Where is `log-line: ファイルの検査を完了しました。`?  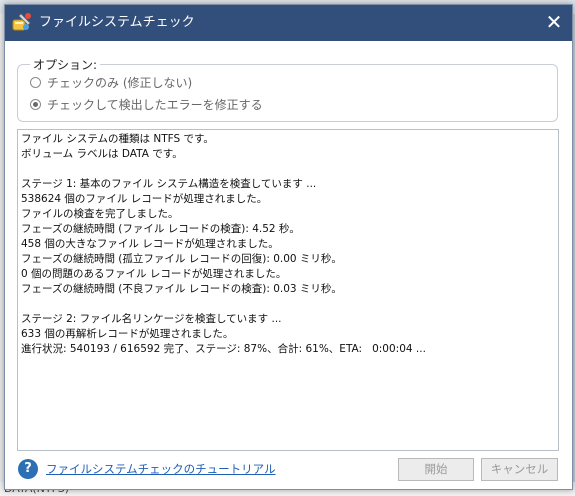
log-line: ファイルの検査を完了しました。 is located at coordinates (100, 214).